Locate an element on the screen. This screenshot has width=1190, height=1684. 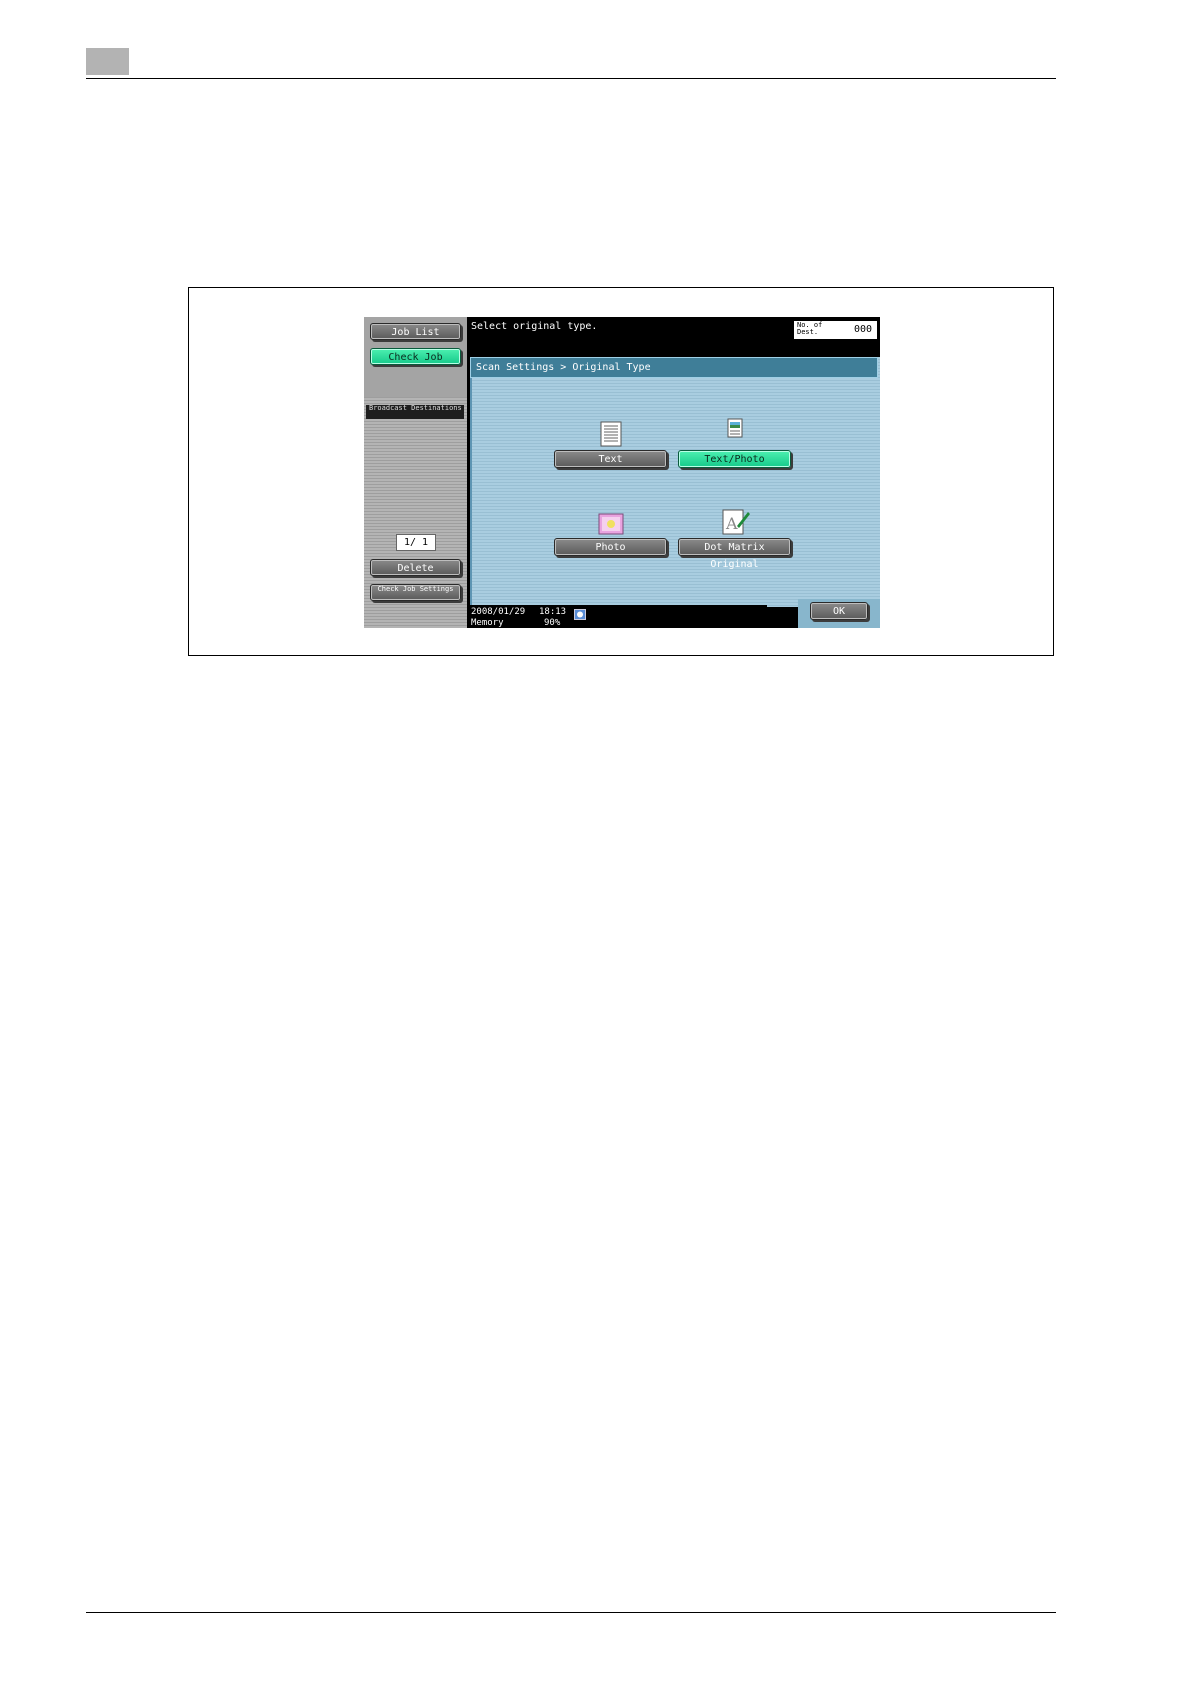
destination-count-box: No. of Dest. 000 is located at coordinates (835, 330).